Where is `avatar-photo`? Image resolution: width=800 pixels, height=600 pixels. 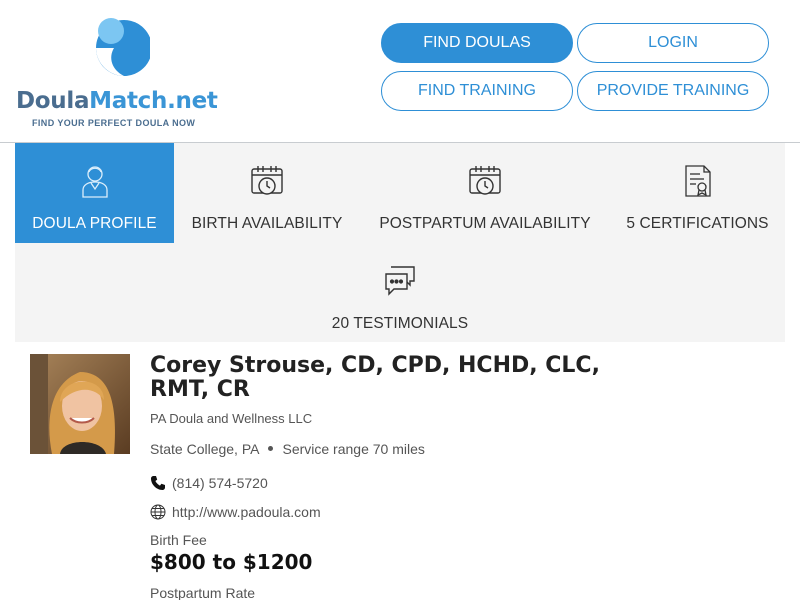
avatar-photo is located at coordinates (80, 404).